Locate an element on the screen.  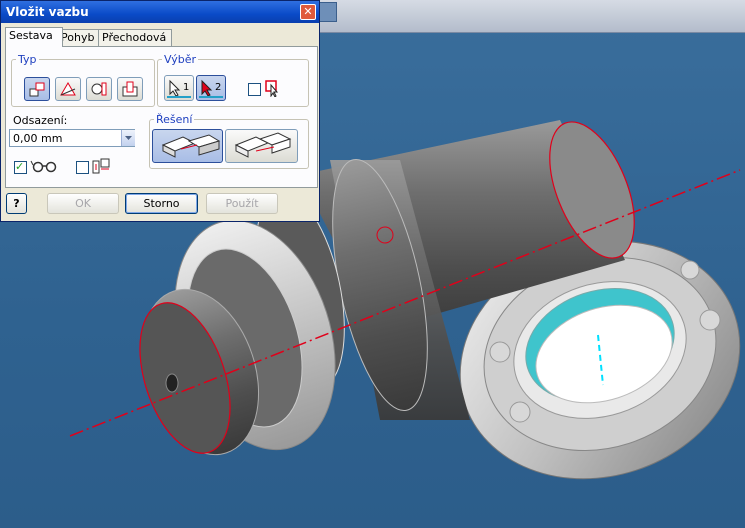
arrow-select-1-icon is located at coordinates (175, 88).